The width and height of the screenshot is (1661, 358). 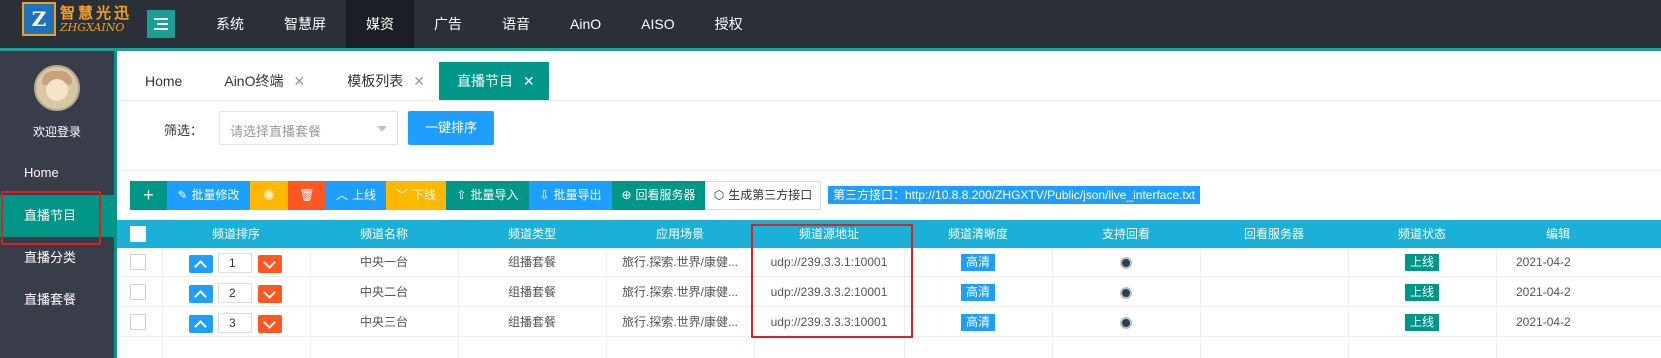 What do you see at coordinates (719, 195) in the screenshot?
I see `cube-icon: ⬡` at bounding box center [719, 195].